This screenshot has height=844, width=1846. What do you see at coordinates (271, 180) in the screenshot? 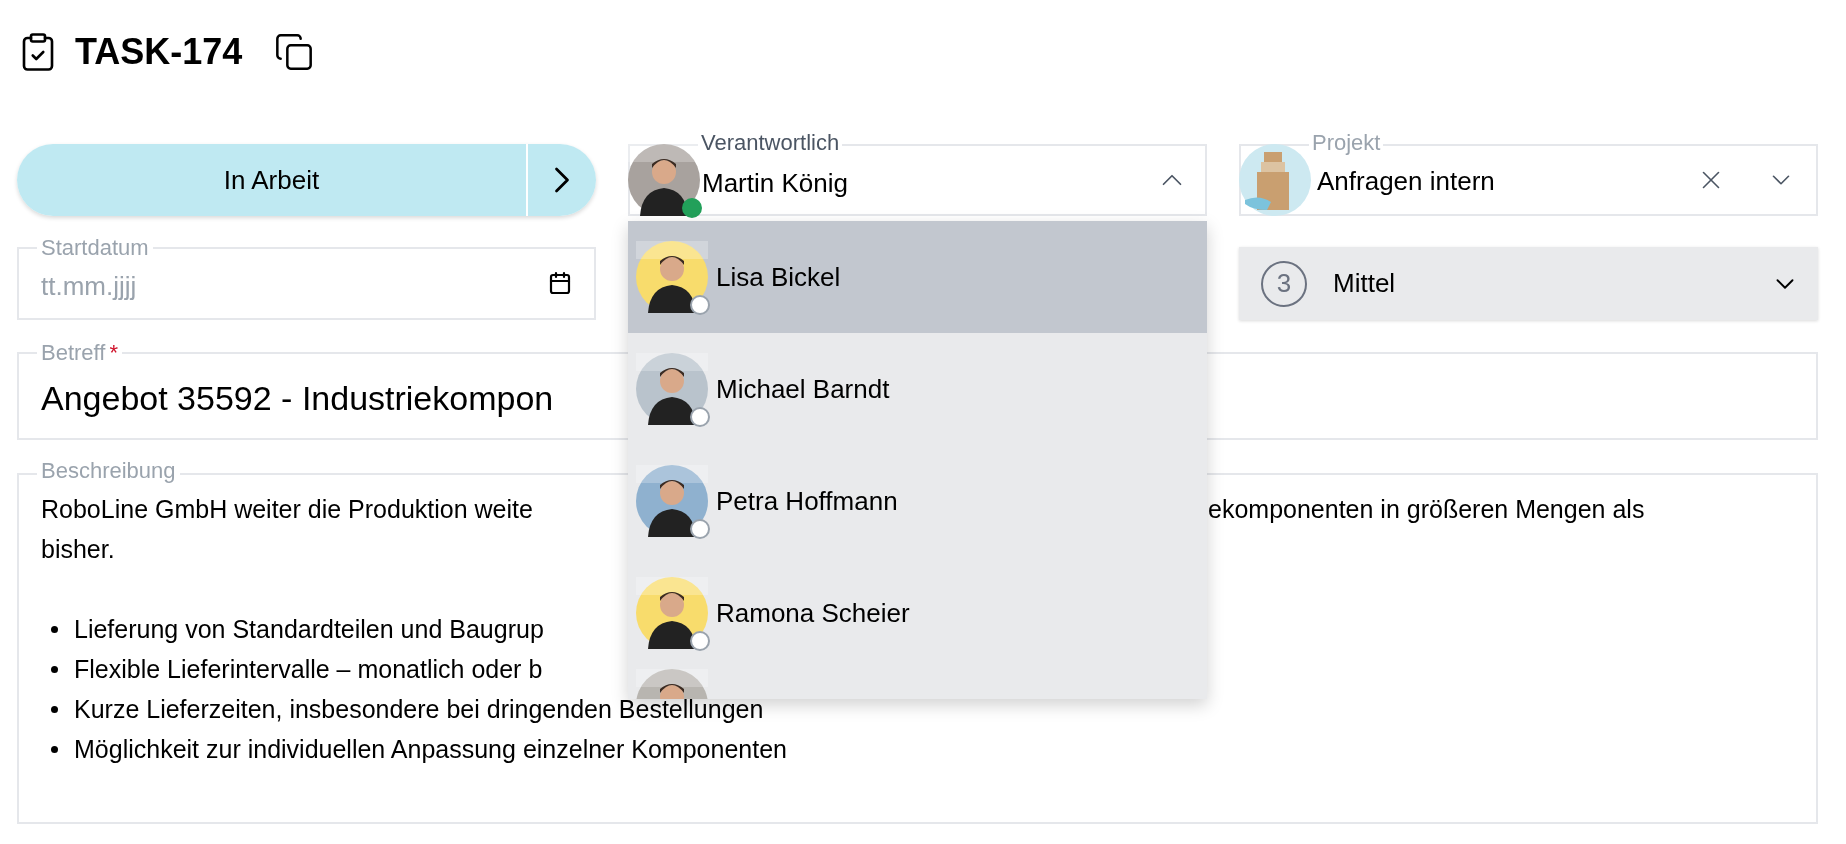
I see `status-button: In Arbeit` at bounding box center [271, 180].